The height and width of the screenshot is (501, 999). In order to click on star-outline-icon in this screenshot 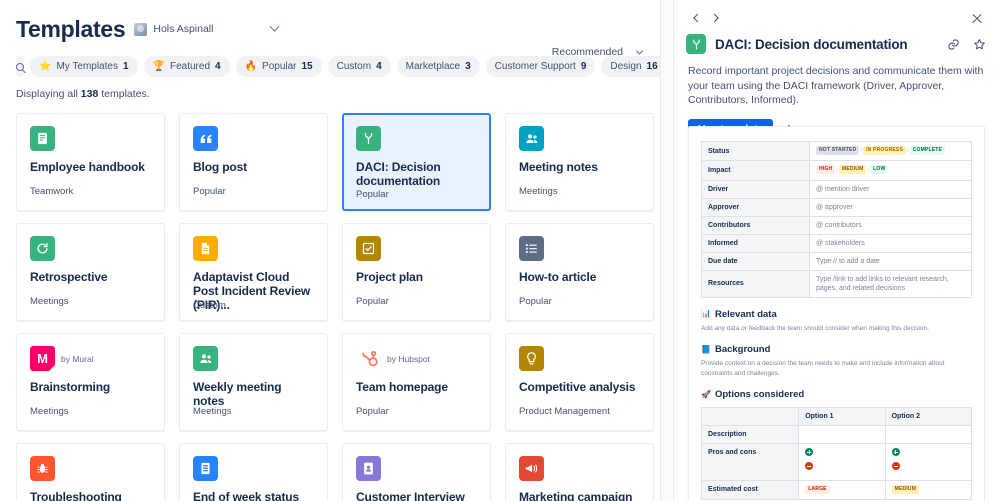, I will do `click(979, 44)`.